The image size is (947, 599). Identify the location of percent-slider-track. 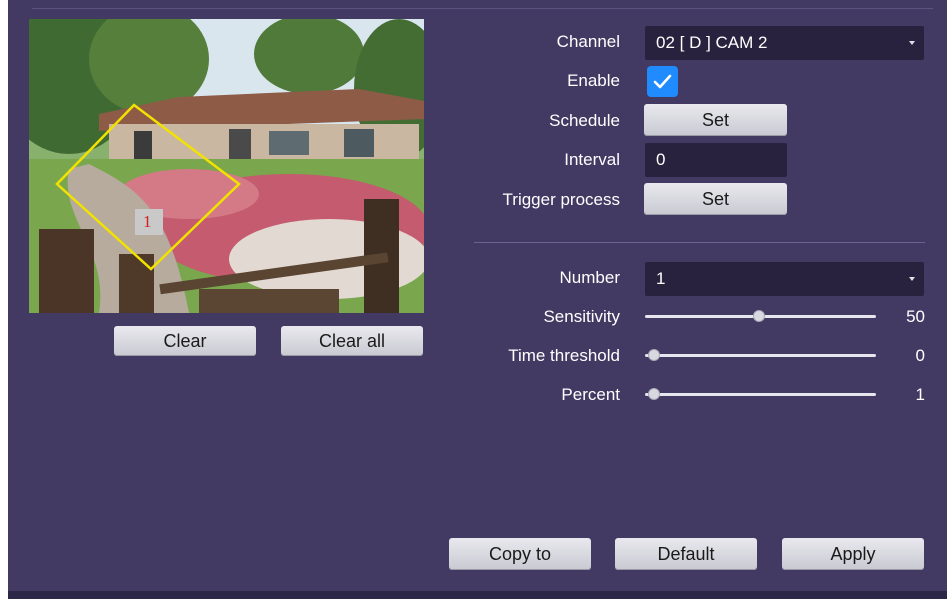
(760, 394).